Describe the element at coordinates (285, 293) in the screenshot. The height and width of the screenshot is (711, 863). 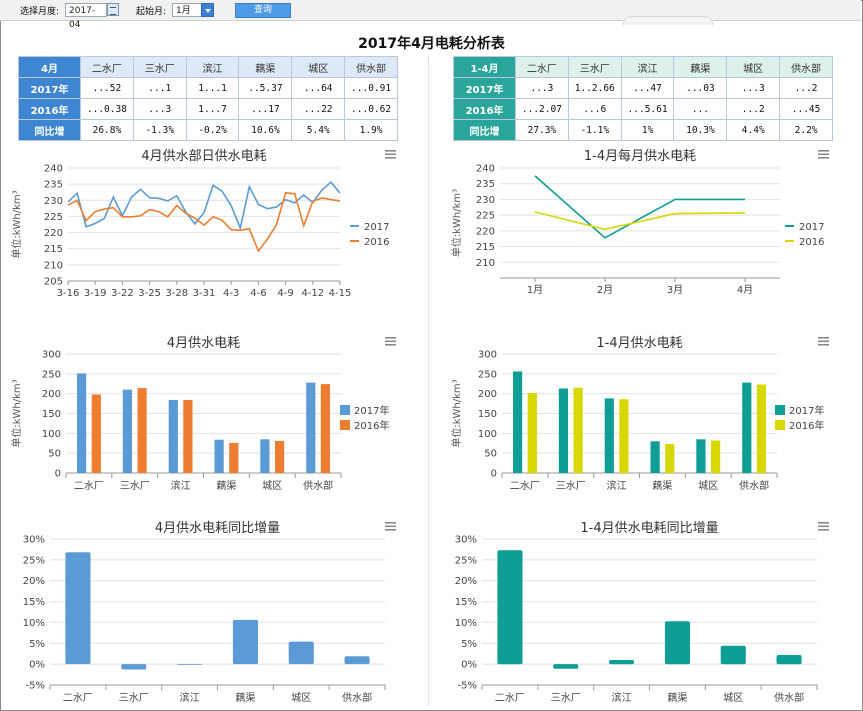
I see `x-tick-label: 4-9` at that location.